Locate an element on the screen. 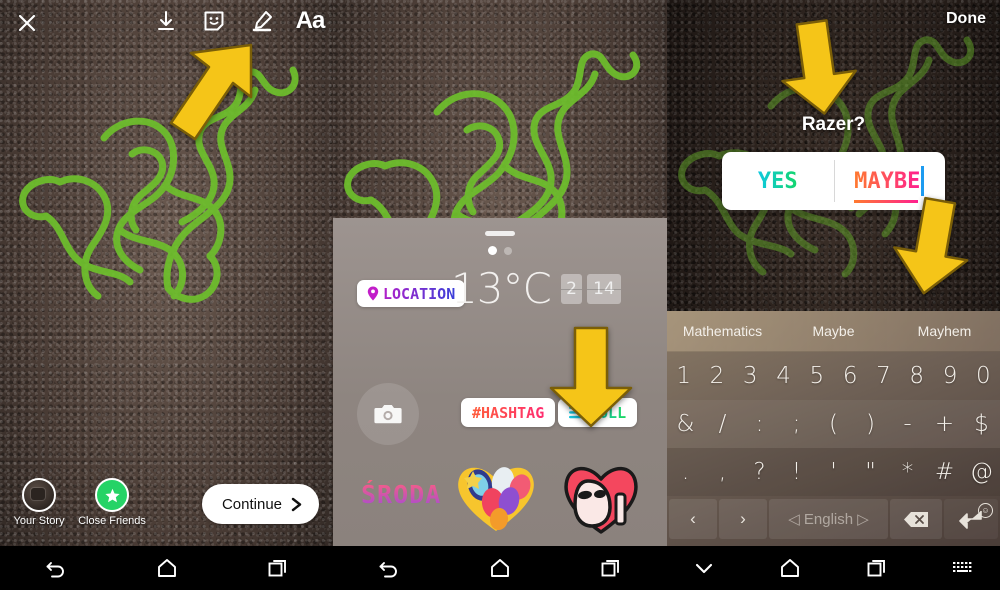  key: 5 is located at coordinates (816, 376).